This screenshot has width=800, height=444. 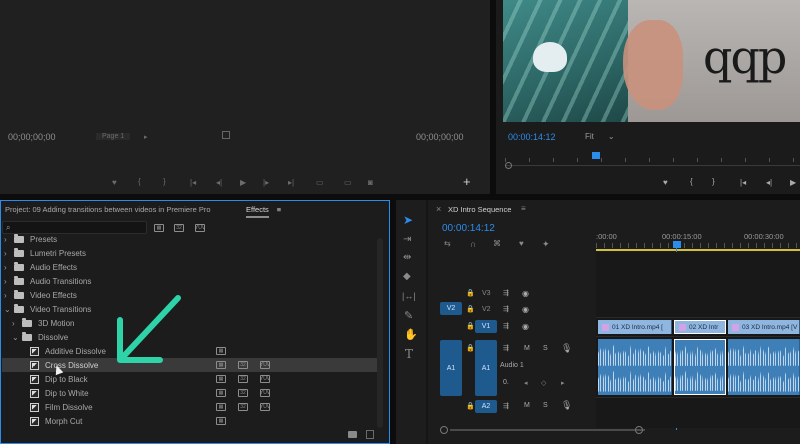 What do you see at coordinates (467, 181) in the screenshot?
I see `add-button: +` at bounding box center [467, 181].